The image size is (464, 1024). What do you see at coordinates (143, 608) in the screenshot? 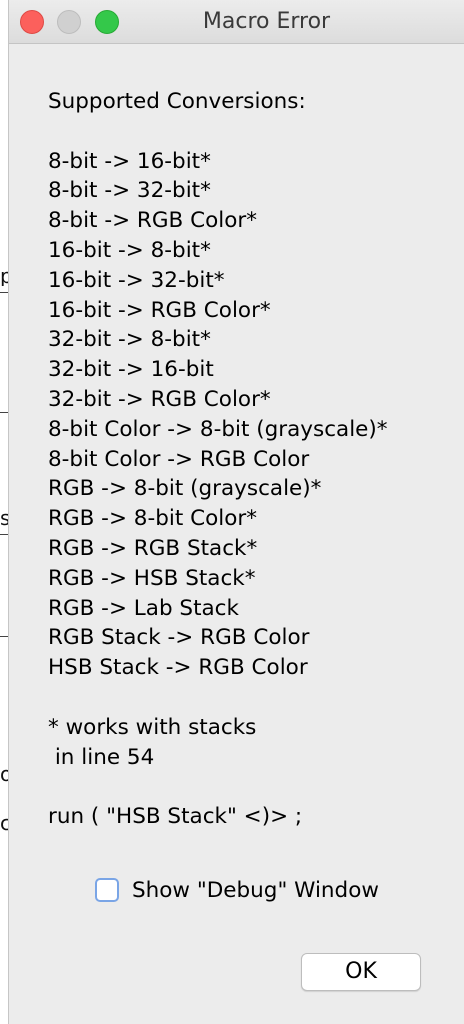
I see `conversion-item: RGB -> Lab Stack` at bounding box center [143, 608].